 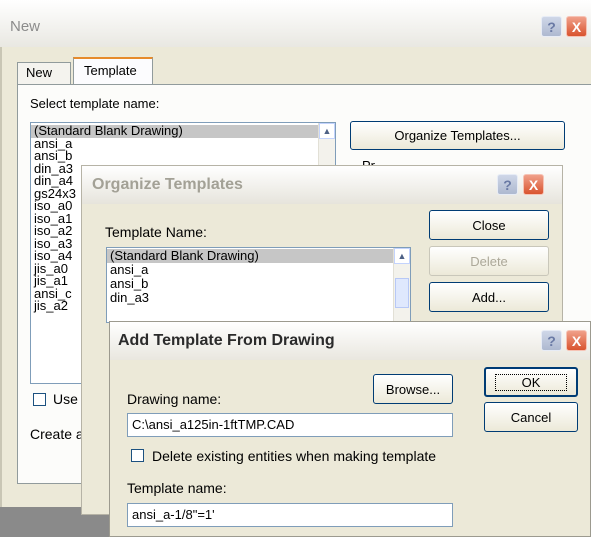 What do you see at coordinates (177, 488) in the screenshot?
I see `template-name-label: Template name:` at bounding box center [177, 488].